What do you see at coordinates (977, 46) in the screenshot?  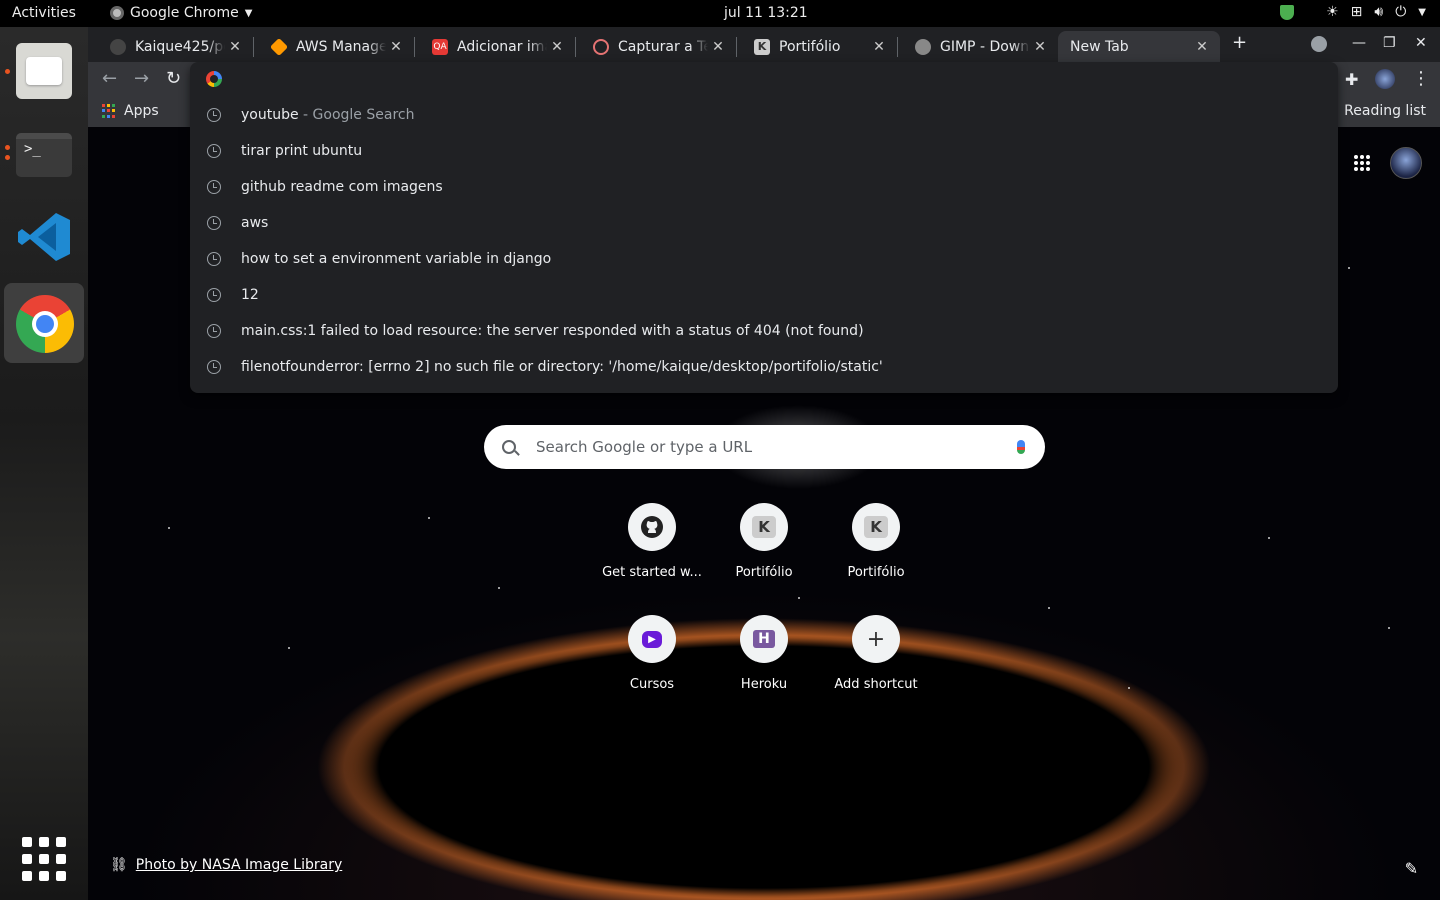 I see `tab-gimp: GIMP - Downl ✕` at bounding box center [977, 46].